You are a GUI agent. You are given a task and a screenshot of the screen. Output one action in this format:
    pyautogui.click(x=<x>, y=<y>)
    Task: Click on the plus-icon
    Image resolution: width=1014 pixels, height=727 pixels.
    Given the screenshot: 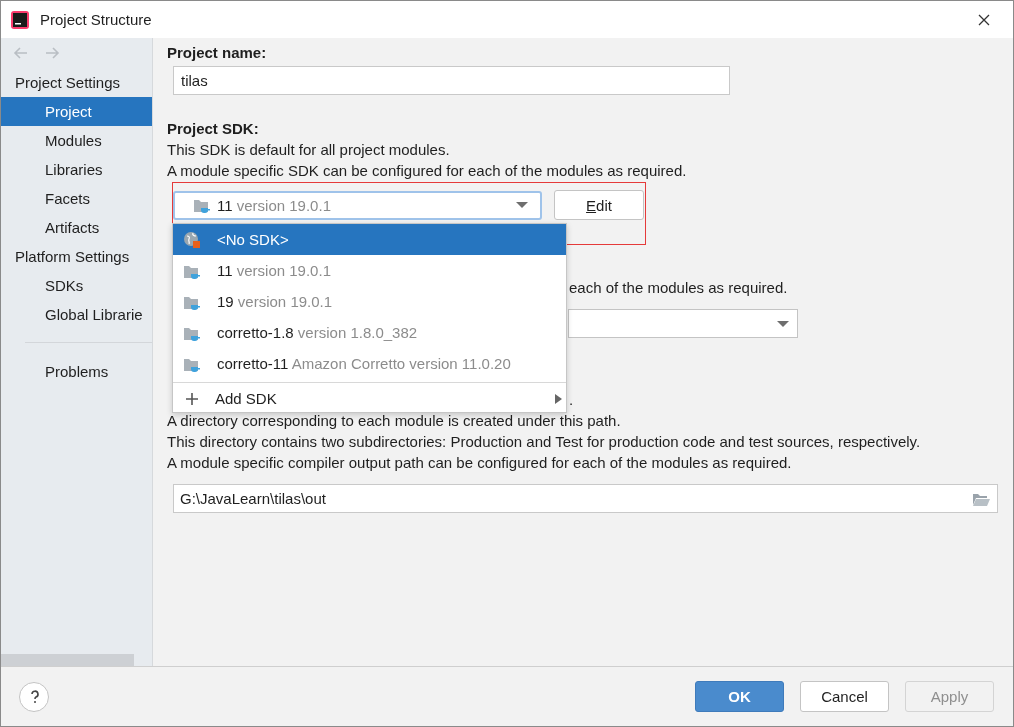 What is the action you would take?
    pyautogui.click(x=192, y=398)
    